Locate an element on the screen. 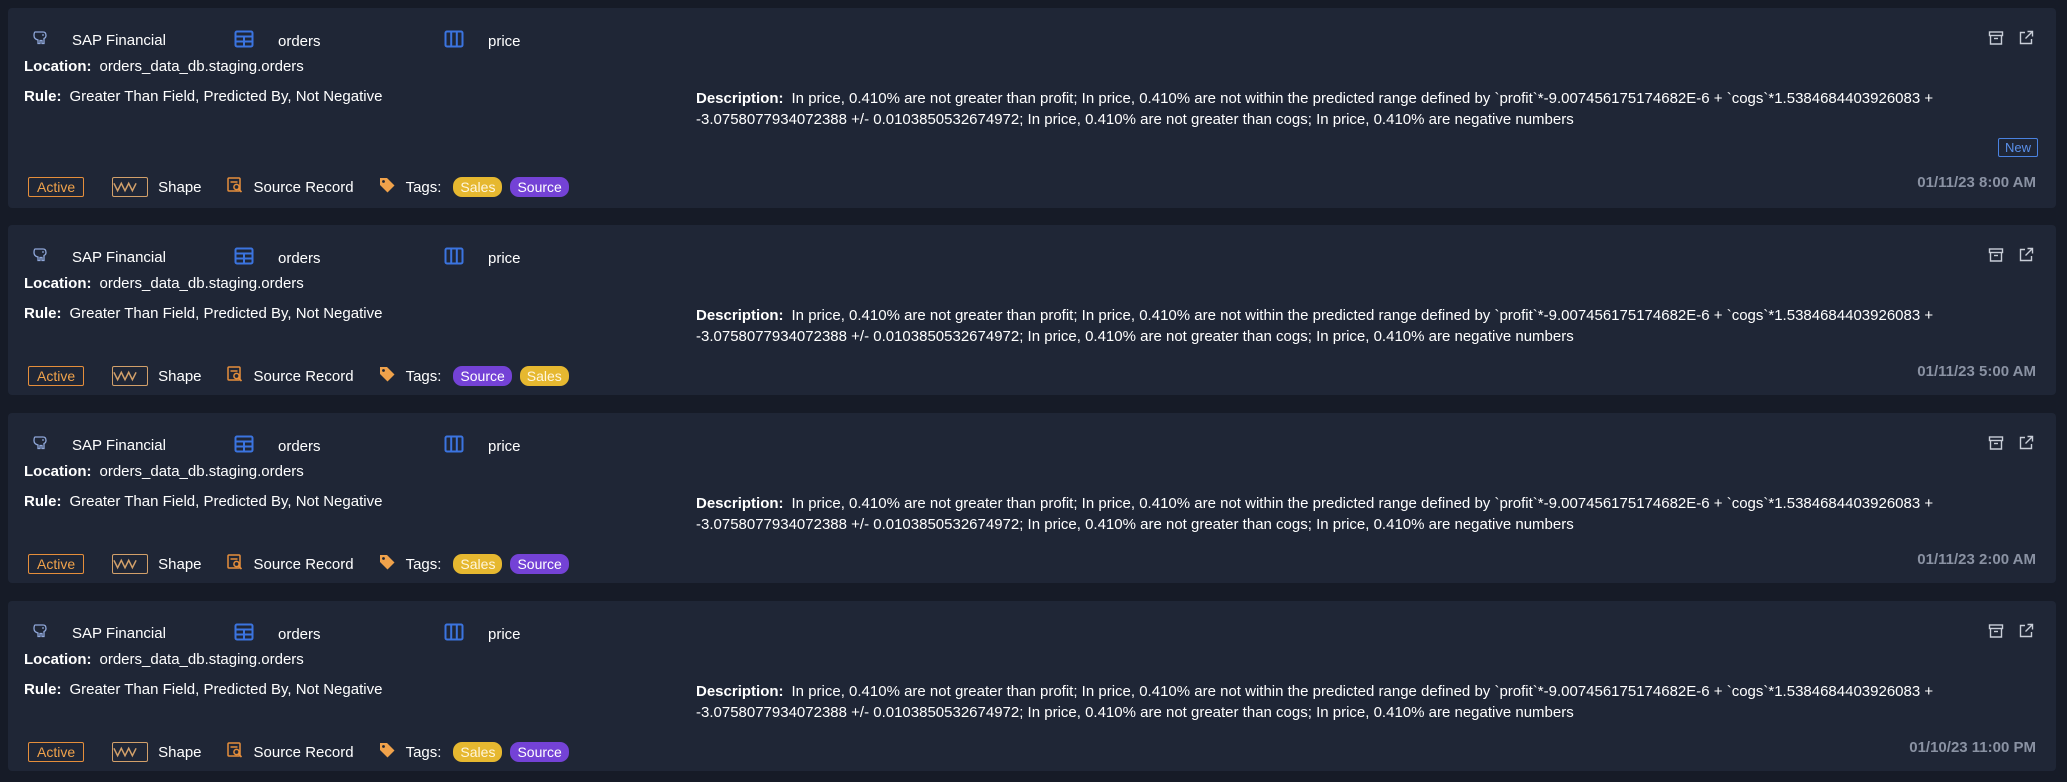  tags-group: Tags: Sales Source is located at coordinates (477, 564).